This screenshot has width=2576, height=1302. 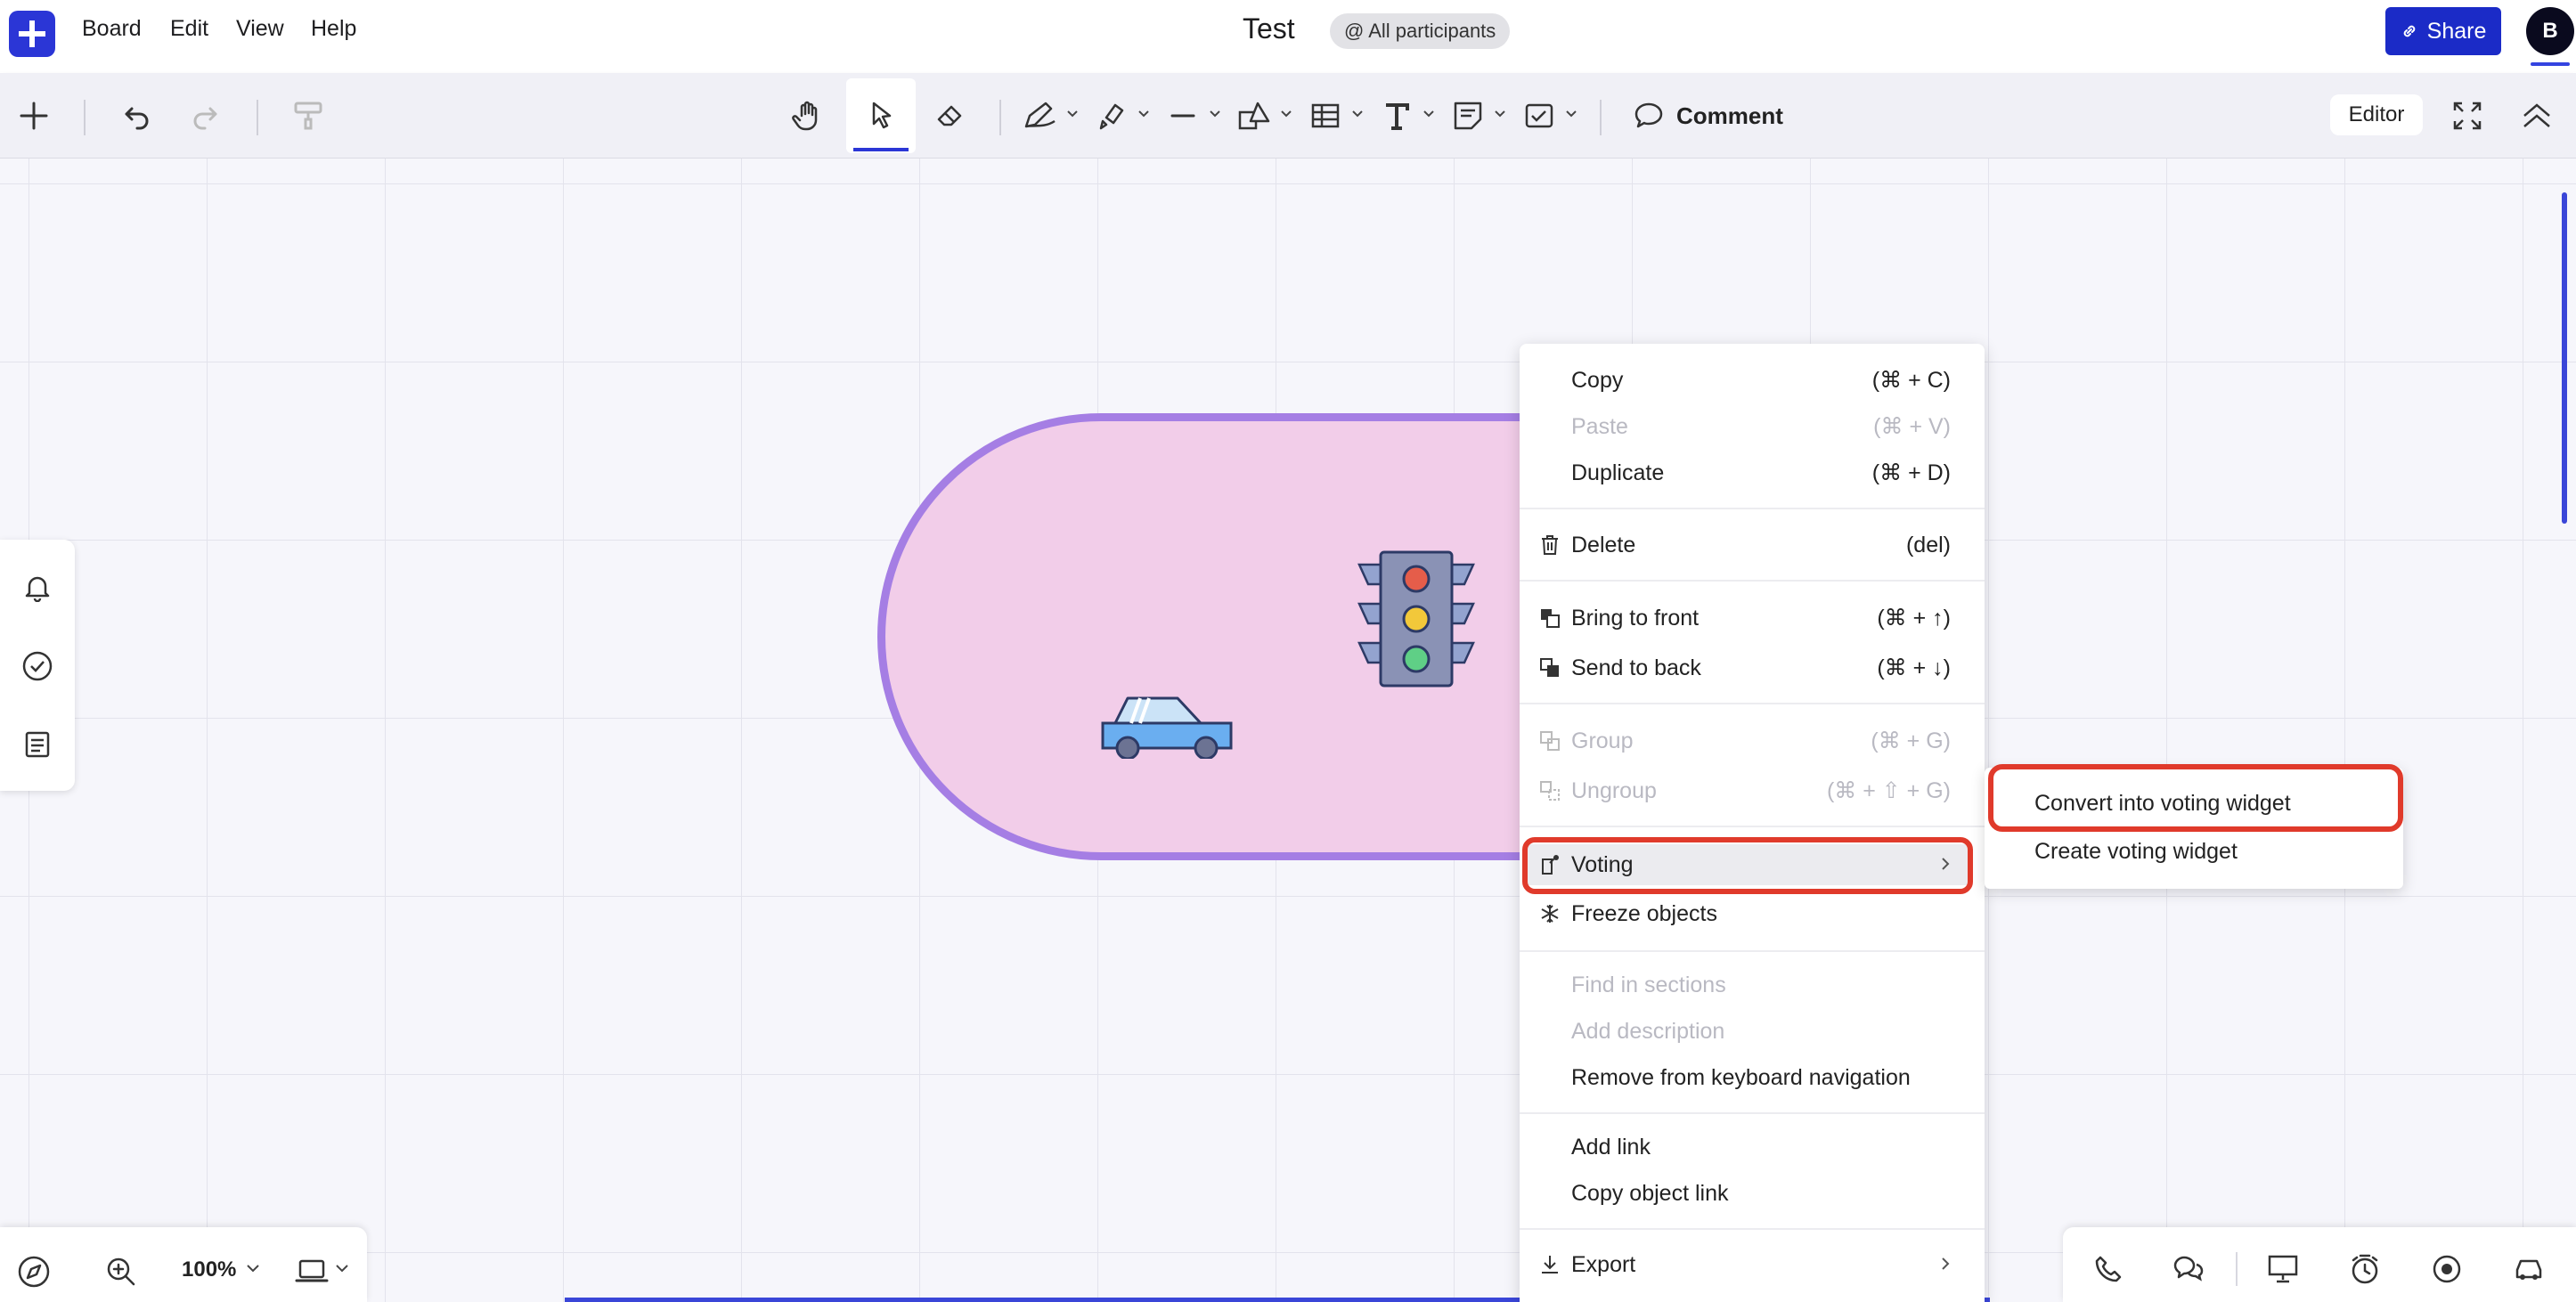 What do you see at coordinates (32, 34) in the screenshot?
I see `app-logo-icon` at bounding box center [32, 34].